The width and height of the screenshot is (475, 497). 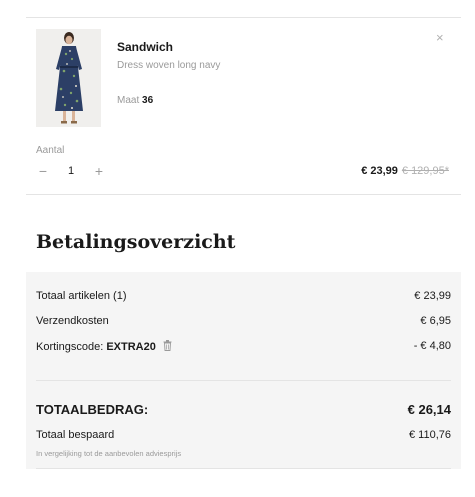 What do you see at coordinates (128, 100) in the screenshot?
I see `size-label: Maat` at bounding box center [128, 100].